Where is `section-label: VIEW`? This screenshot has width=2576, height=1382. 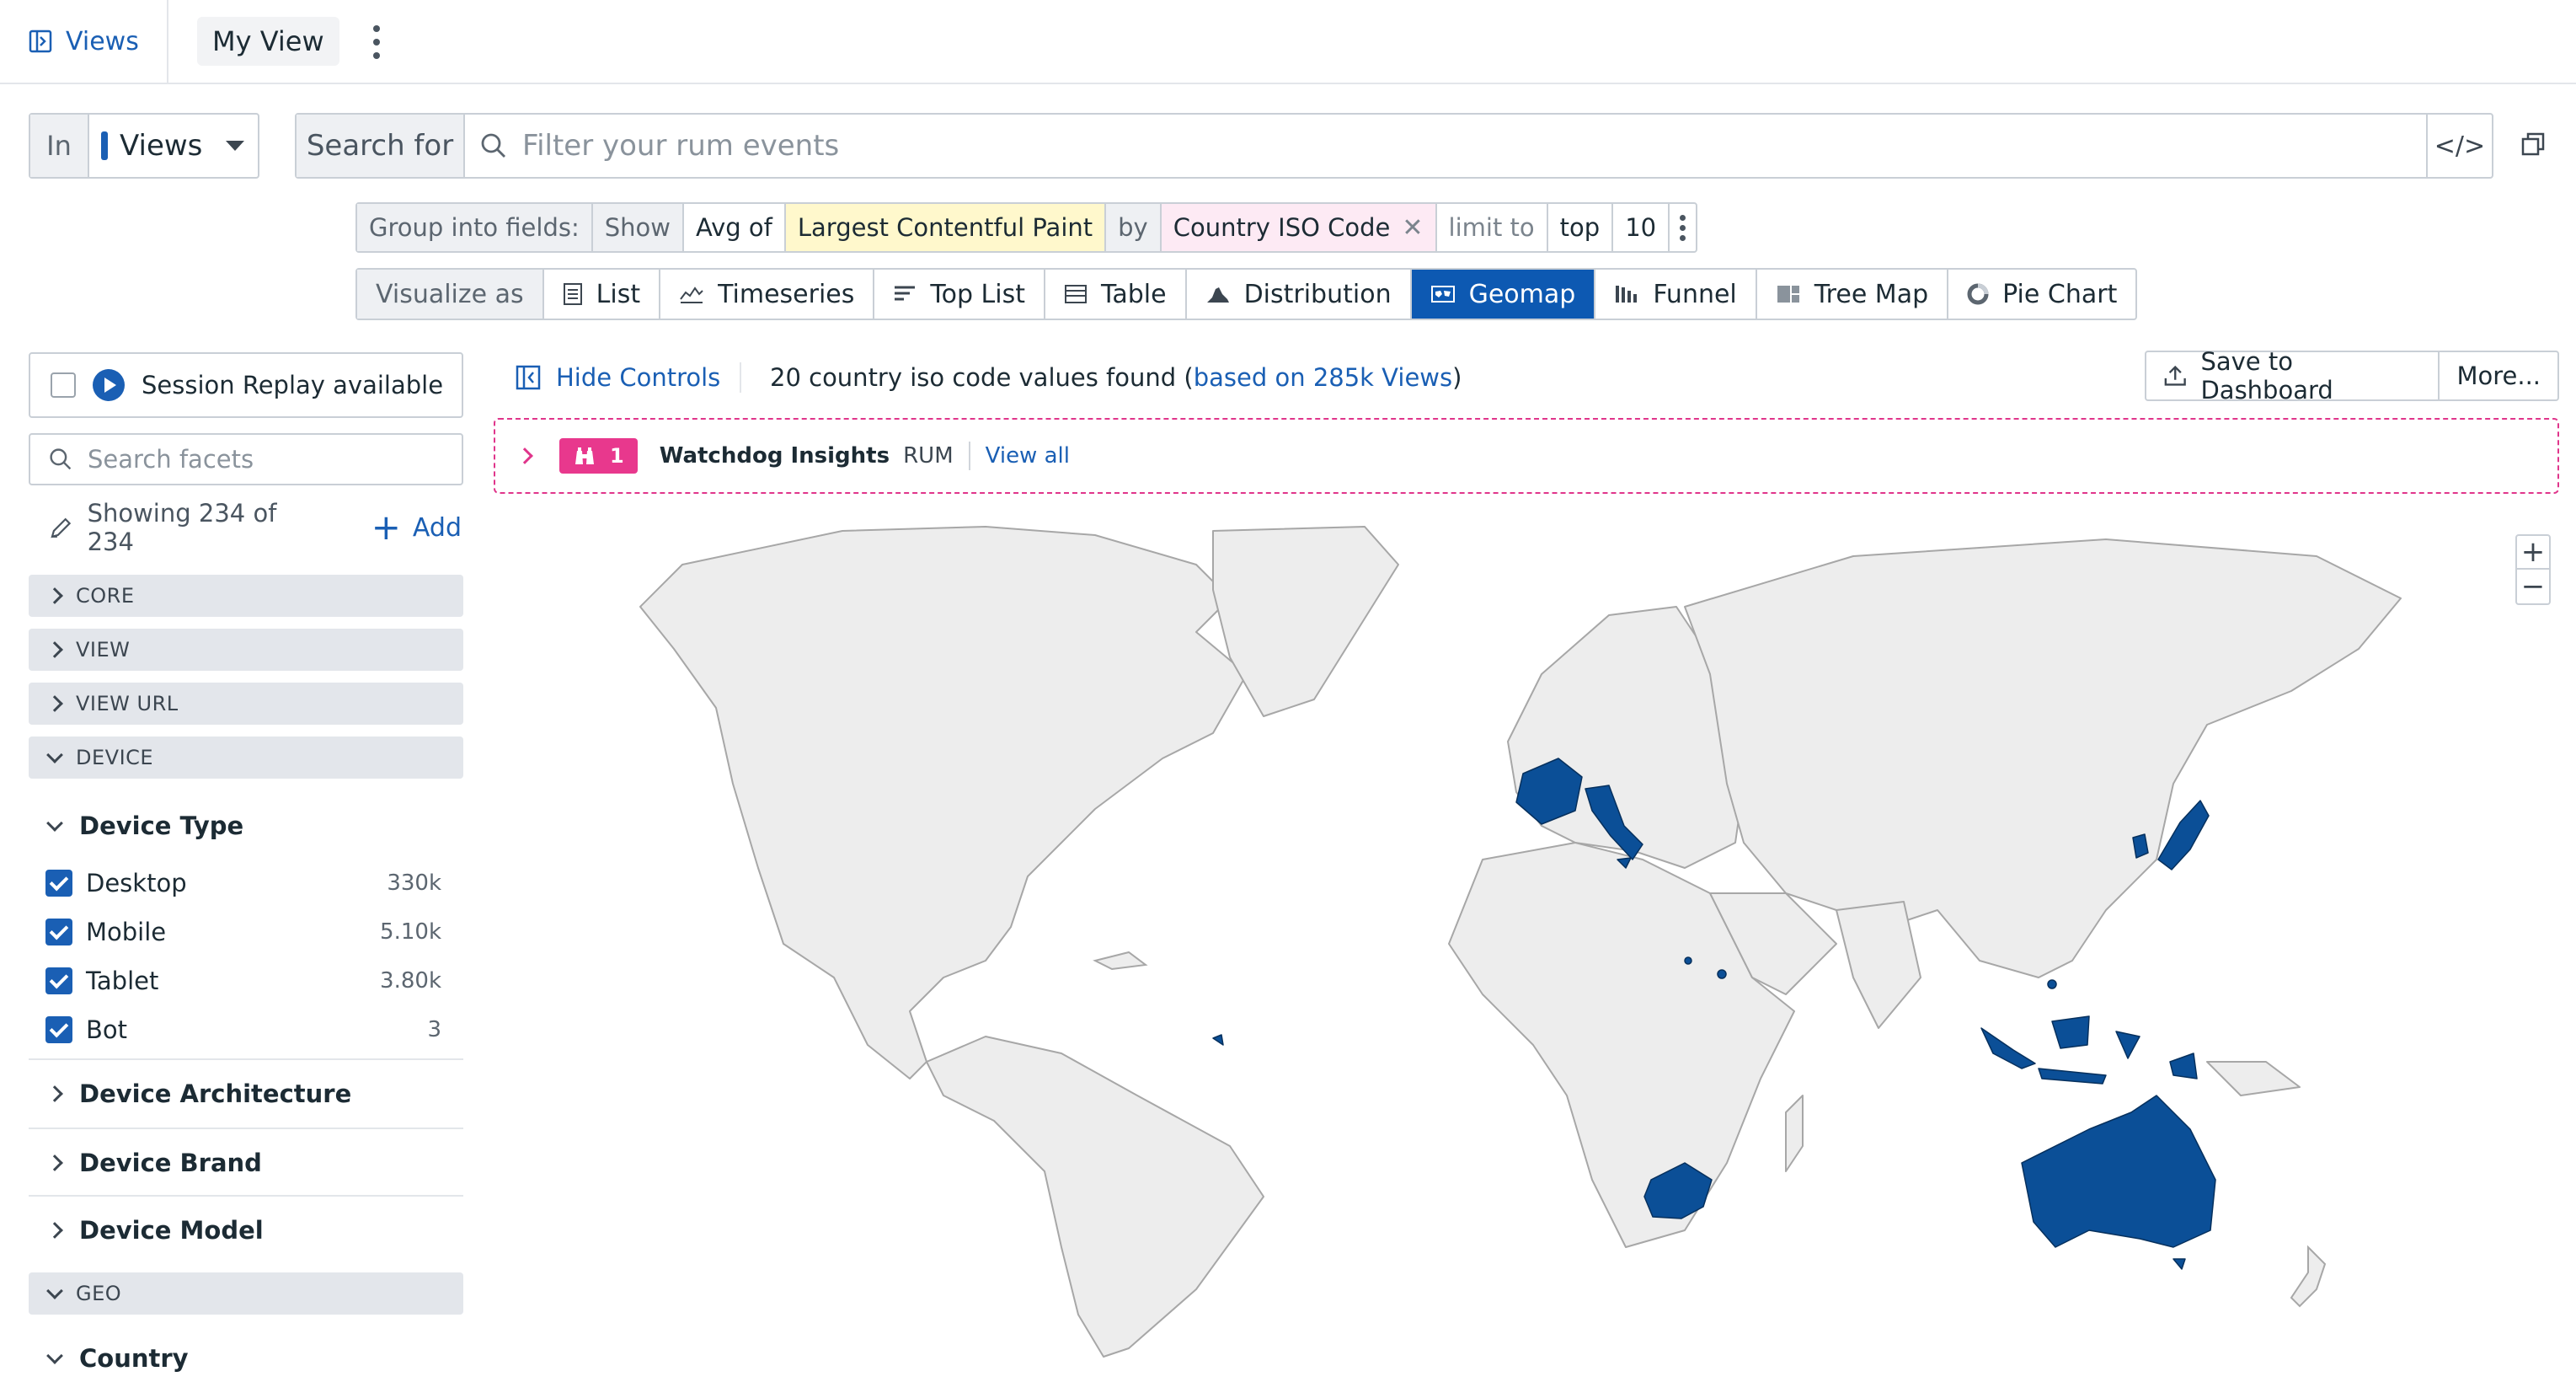
section-label: VIEW is located at coordinates (103, 650).